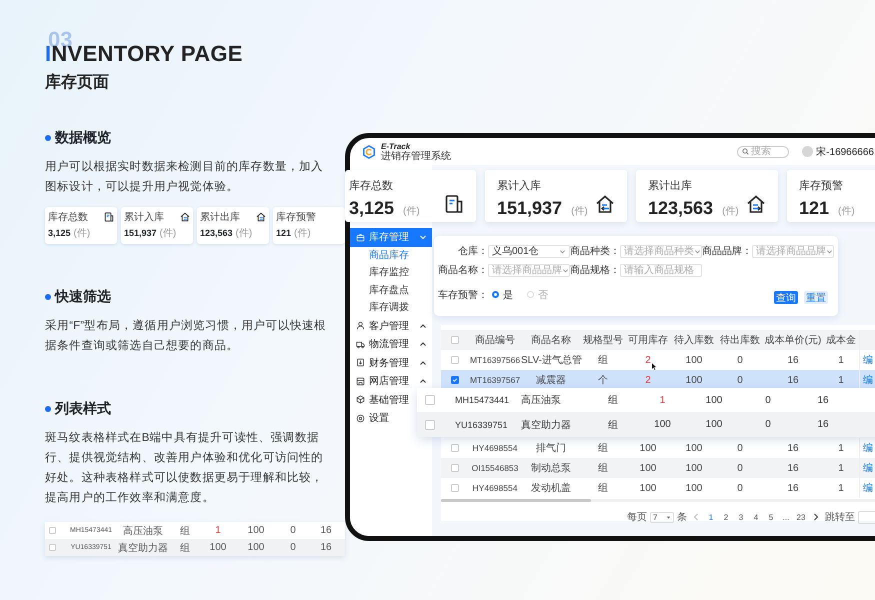 The height and width of the screenshot is (600, 875). What do you see at coordinates (391, 344) in the screenshot?
I see `nav-item: 物流管理` at bounding box center [391, 344].